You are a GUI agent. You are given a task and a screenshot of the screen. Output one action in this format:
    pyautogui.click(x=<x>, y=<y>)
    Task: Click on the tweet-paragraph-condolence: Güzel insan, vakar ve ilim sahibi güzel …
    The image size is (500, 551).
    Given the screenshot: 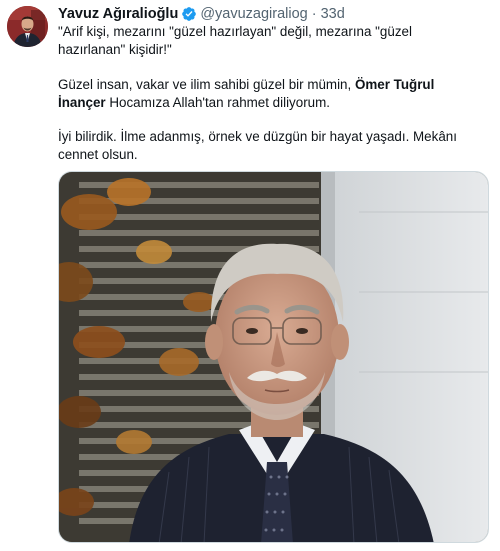 What is the action you would take?
    pyautogui.click(x=268, y=93)
    